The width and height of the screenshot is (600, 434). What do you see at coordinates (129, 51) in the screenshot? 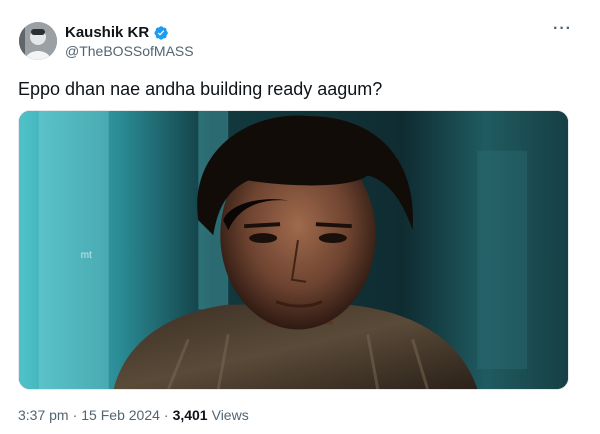
I see `author-handle: @TheBOSSofMASS` at bounding box center [129, 51].